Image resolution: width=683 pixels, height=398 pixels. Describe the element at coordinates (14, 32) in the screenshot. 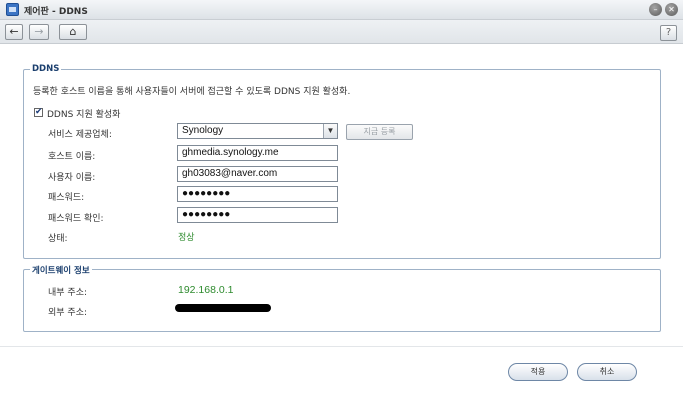

I see `back-icon: ←` at that location.